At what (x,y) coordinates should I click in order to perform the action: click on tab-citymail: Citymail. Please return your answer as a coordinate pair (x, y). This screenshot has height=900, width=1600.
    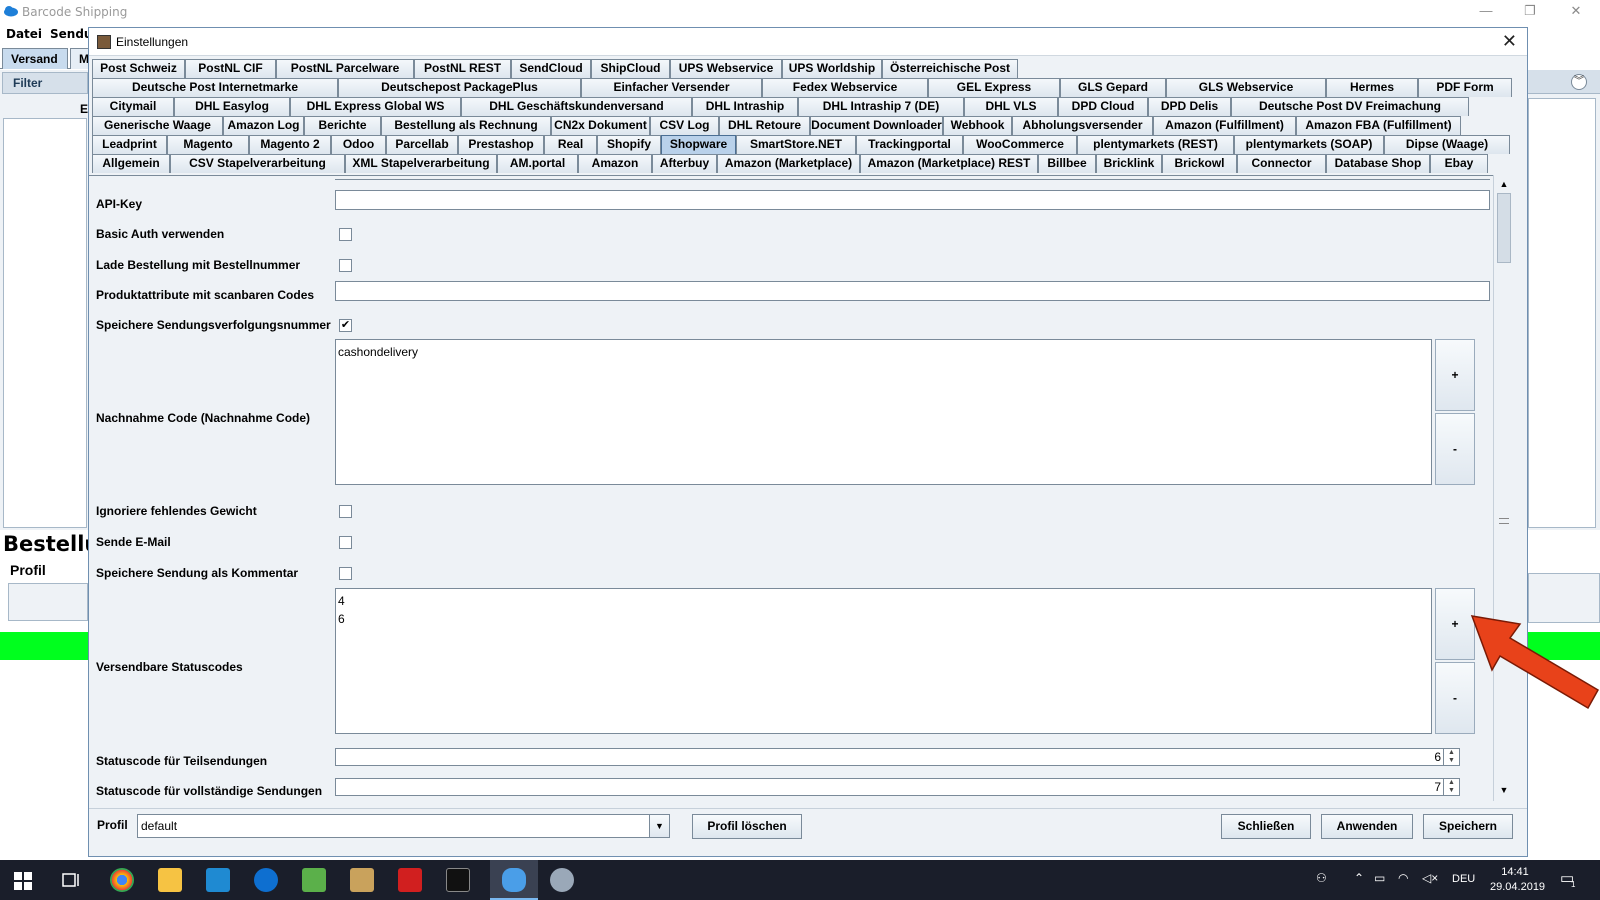
    Looking at the image, I should click on (133, 106).